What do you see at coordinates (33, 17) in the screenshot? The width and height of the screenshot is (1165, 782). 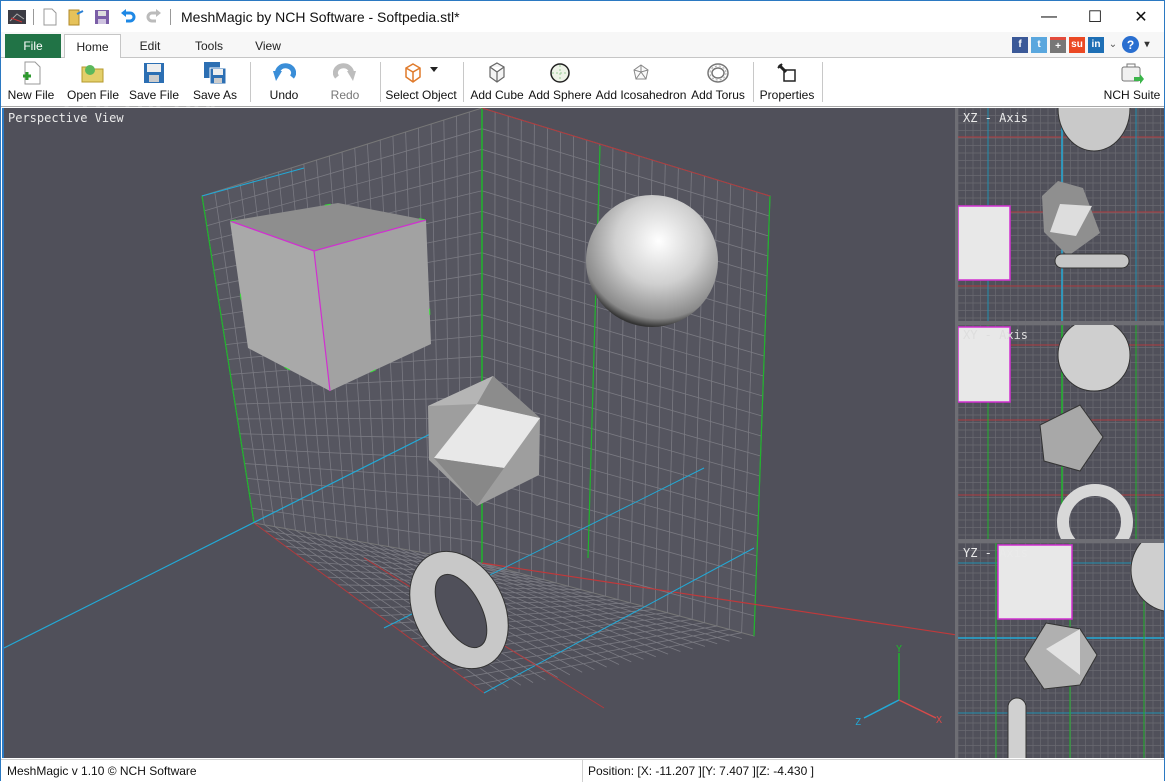 I see `quick-access-separator` at bounding box center [33, 17].